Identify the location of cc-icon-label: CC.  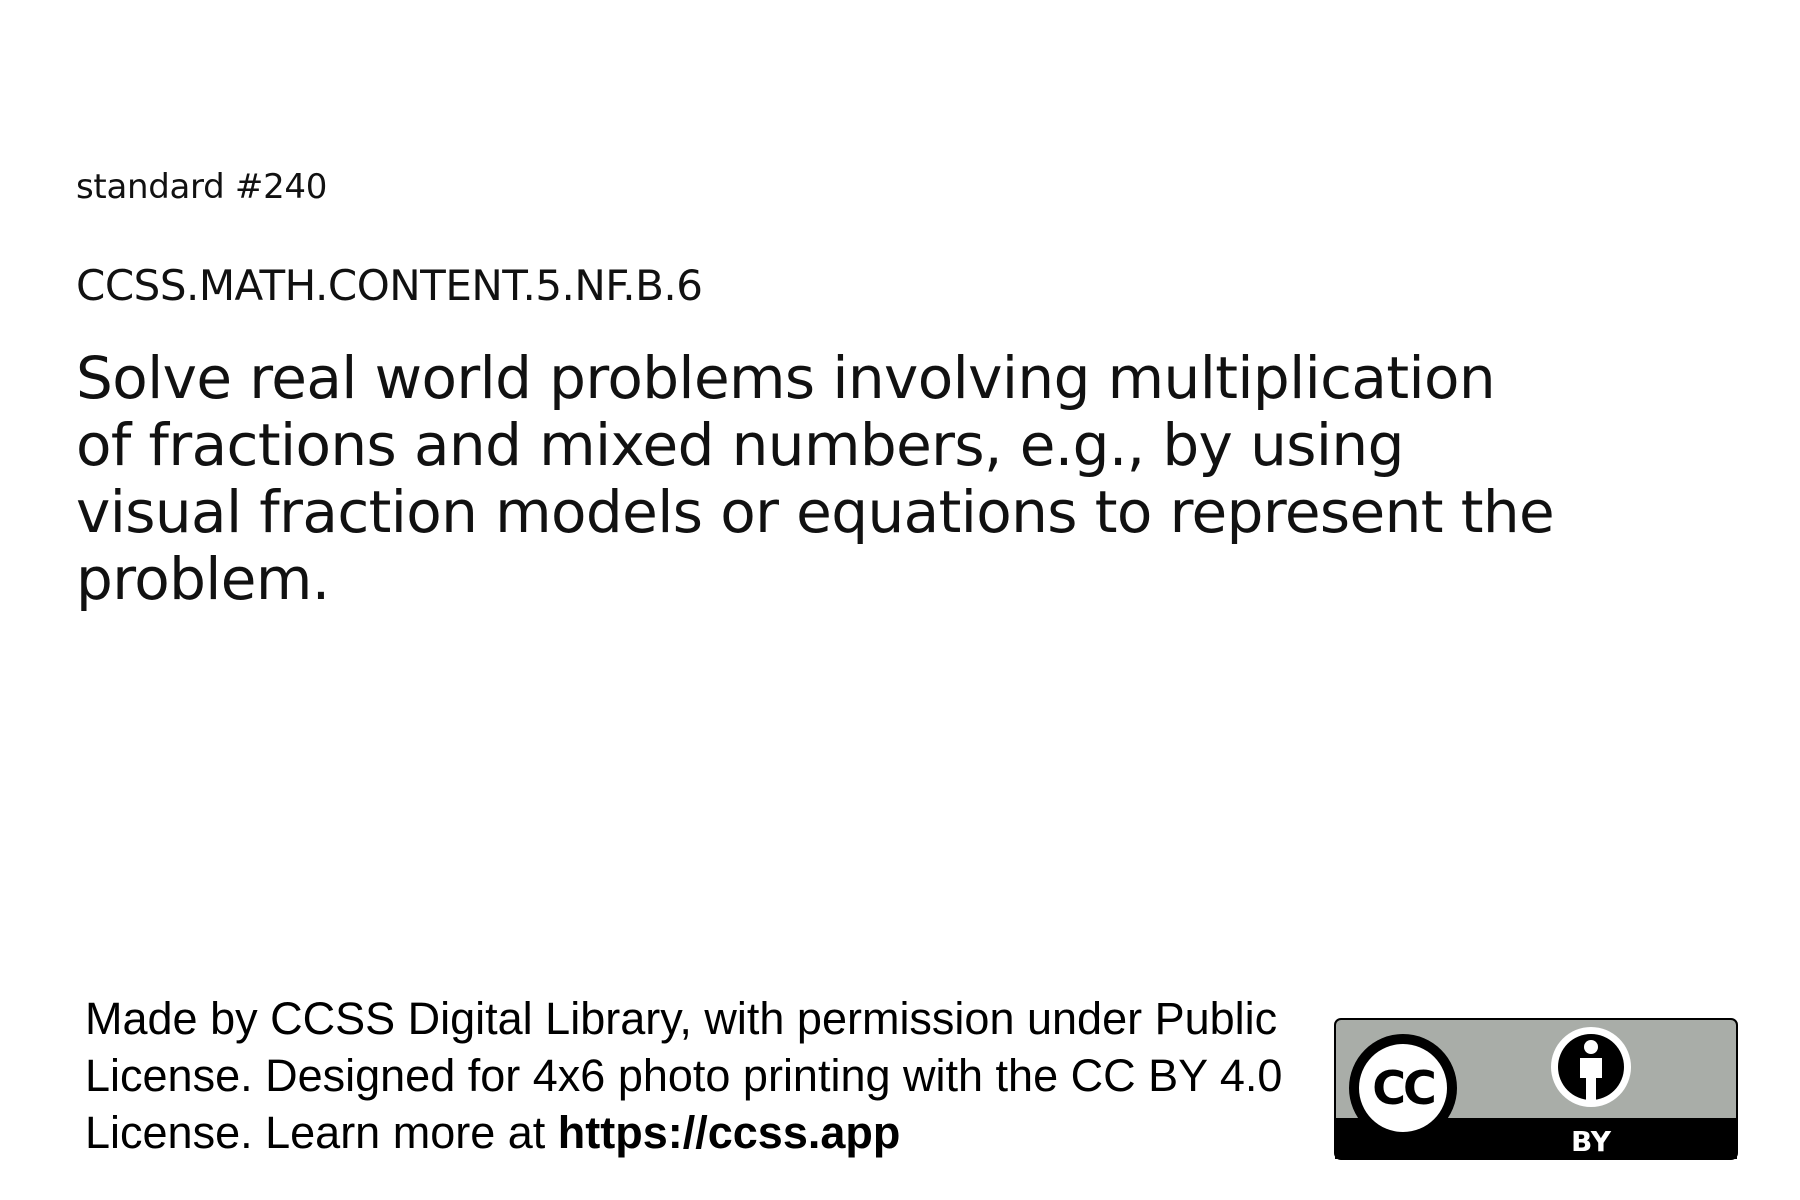
(1403, 1088).